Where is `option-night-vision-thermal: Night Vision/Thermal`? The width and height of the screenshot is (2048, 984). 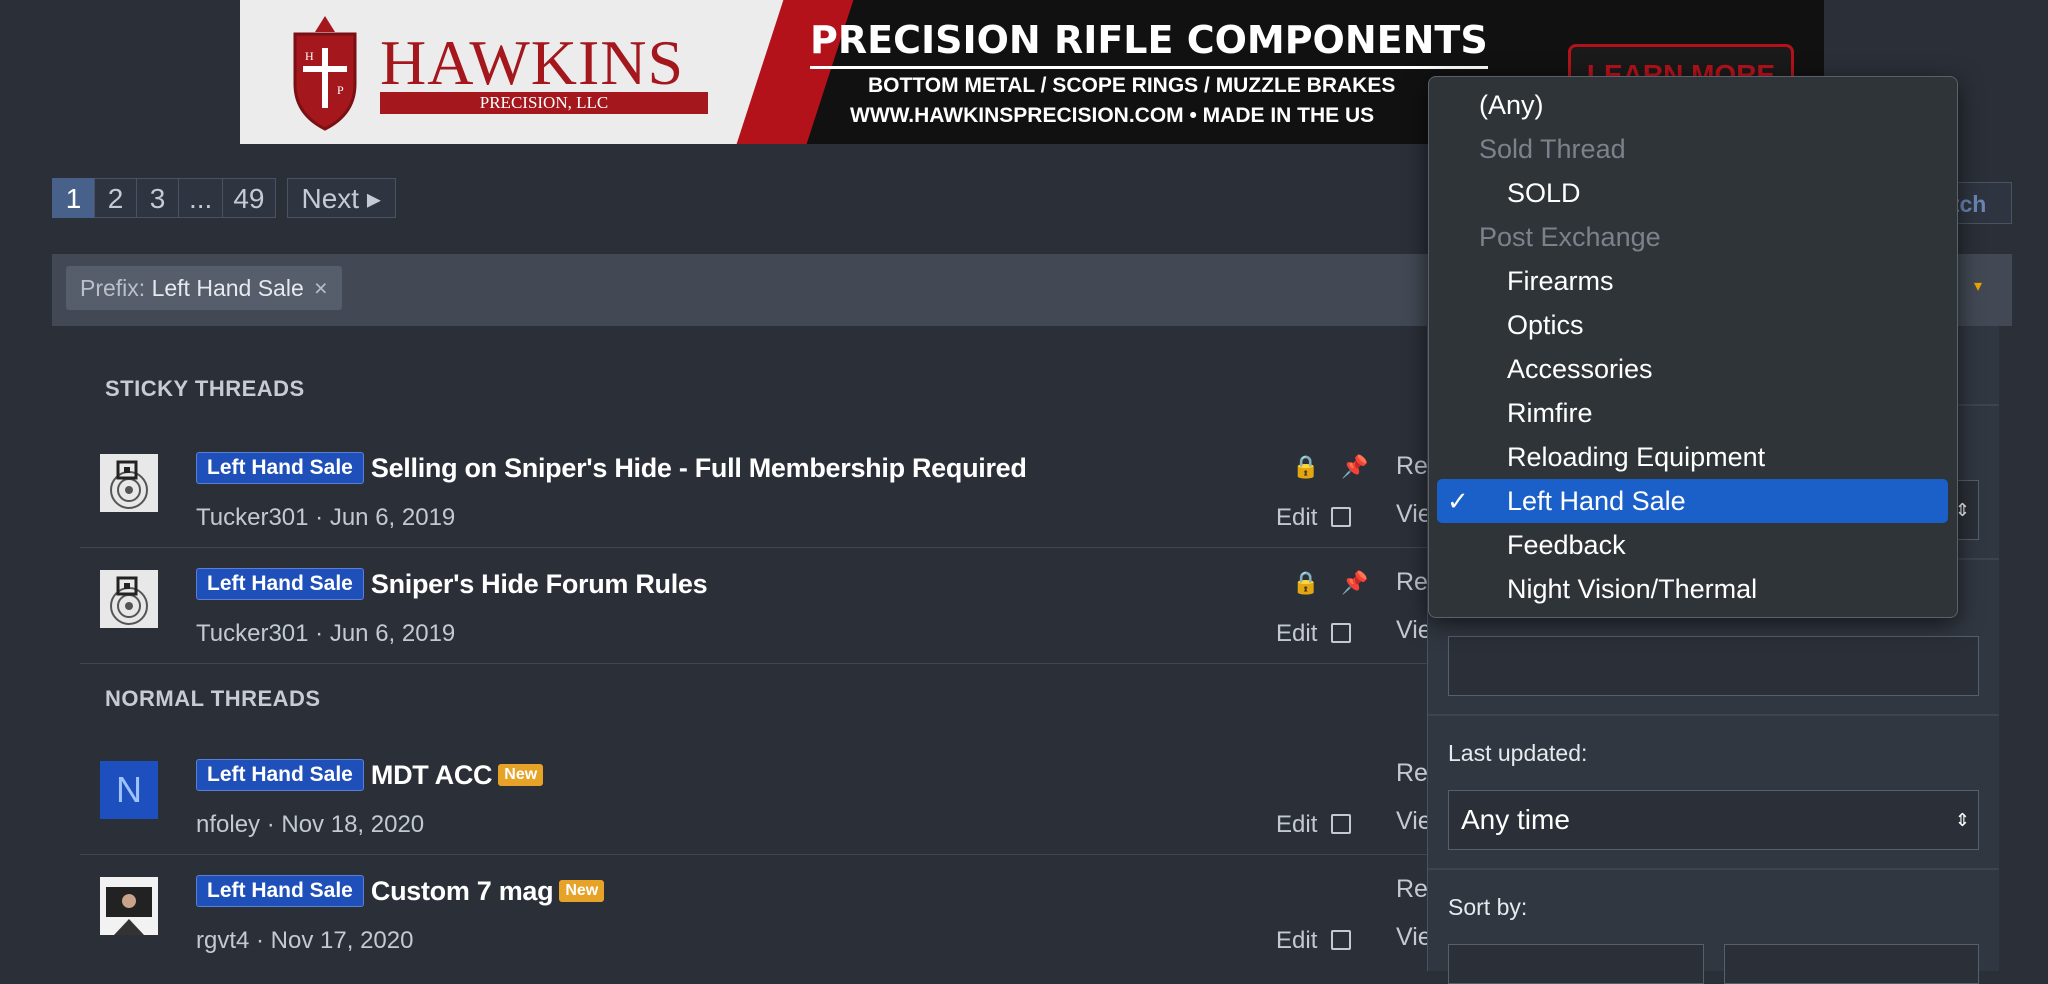 option-night-vision-thermal: Night Vision/Thermal is located at coordinates (1692, 589).